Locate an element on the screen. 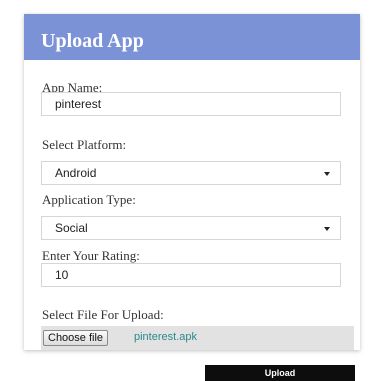  app-name-input: pinterest is located at coordinates (191, 104).